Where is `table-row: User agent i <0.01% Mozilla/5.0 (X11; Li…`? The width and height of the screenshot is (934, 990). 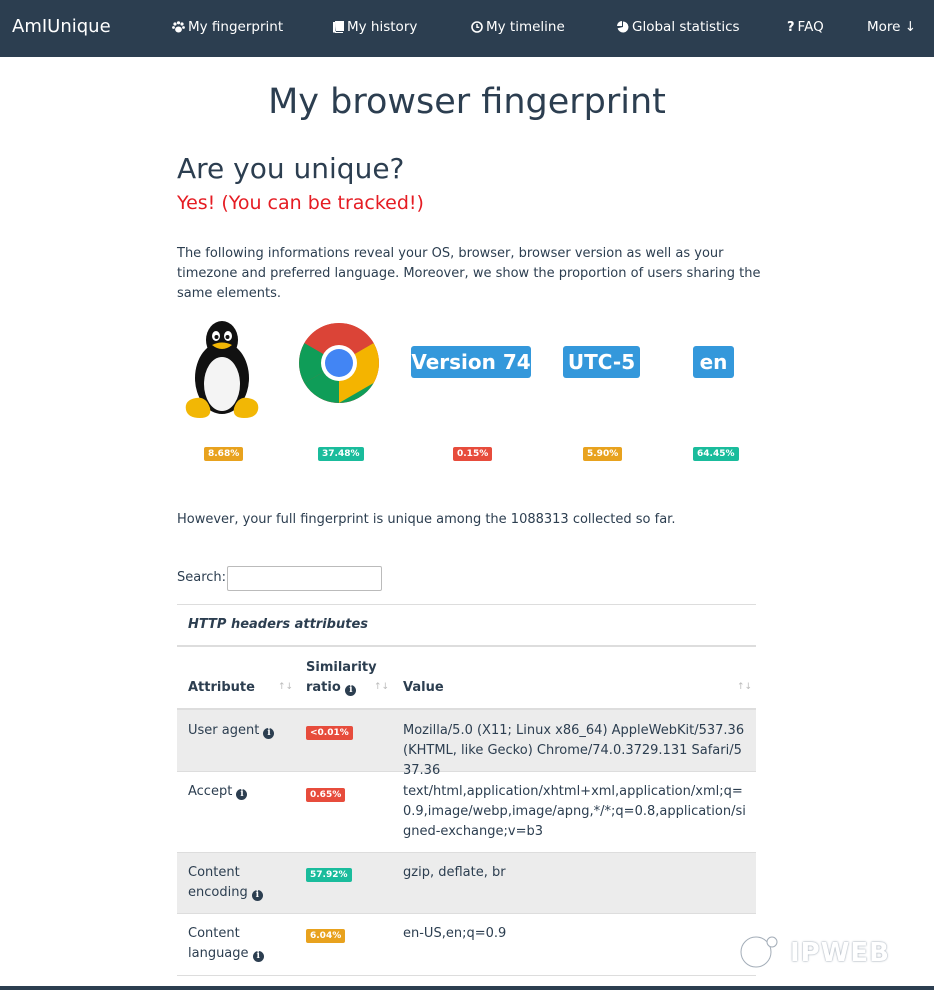
table-row: User agent i <0.01% Mozilla/5.0 (X11; Li… is located at coordinates (466, 744).